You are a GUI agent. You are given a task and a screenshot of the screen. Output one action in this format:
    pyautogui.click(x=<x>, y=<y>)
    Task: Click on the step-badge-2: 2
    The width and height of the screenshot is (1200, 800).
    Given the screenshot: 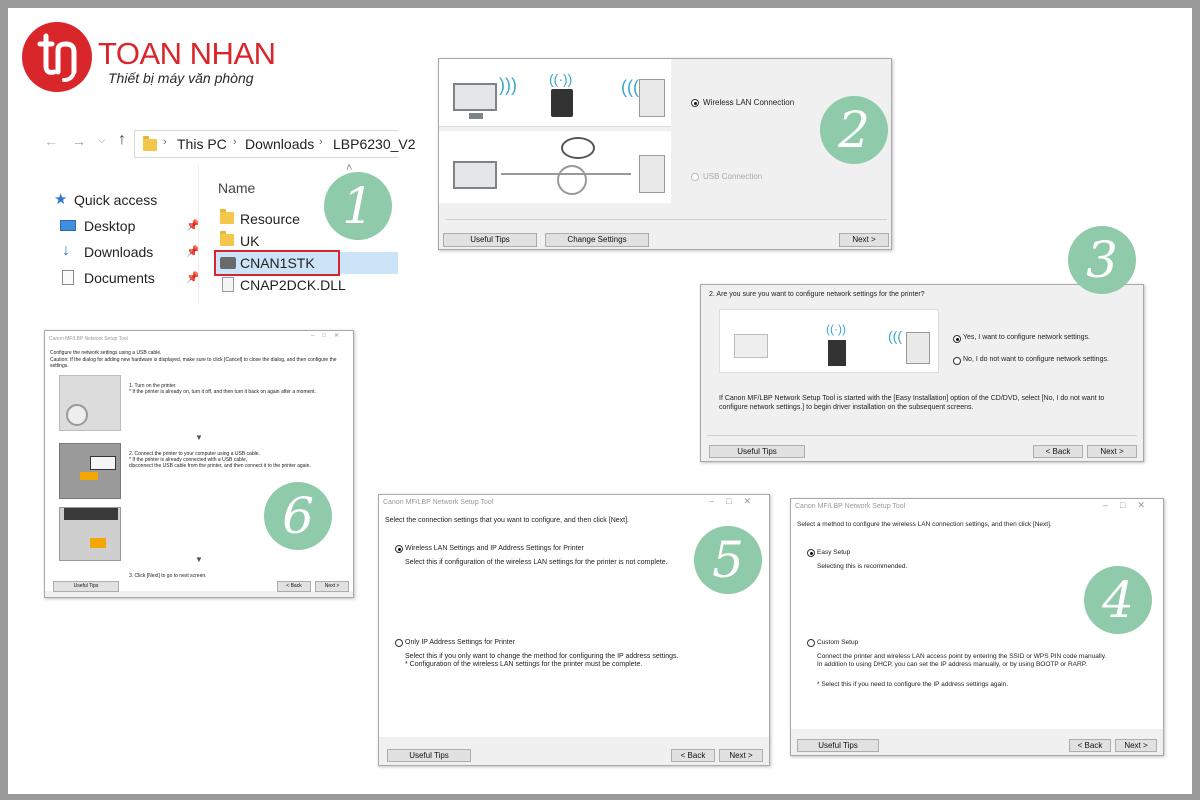 What is the action you would take?
    pyautogui.click(x=854, y=130)
    